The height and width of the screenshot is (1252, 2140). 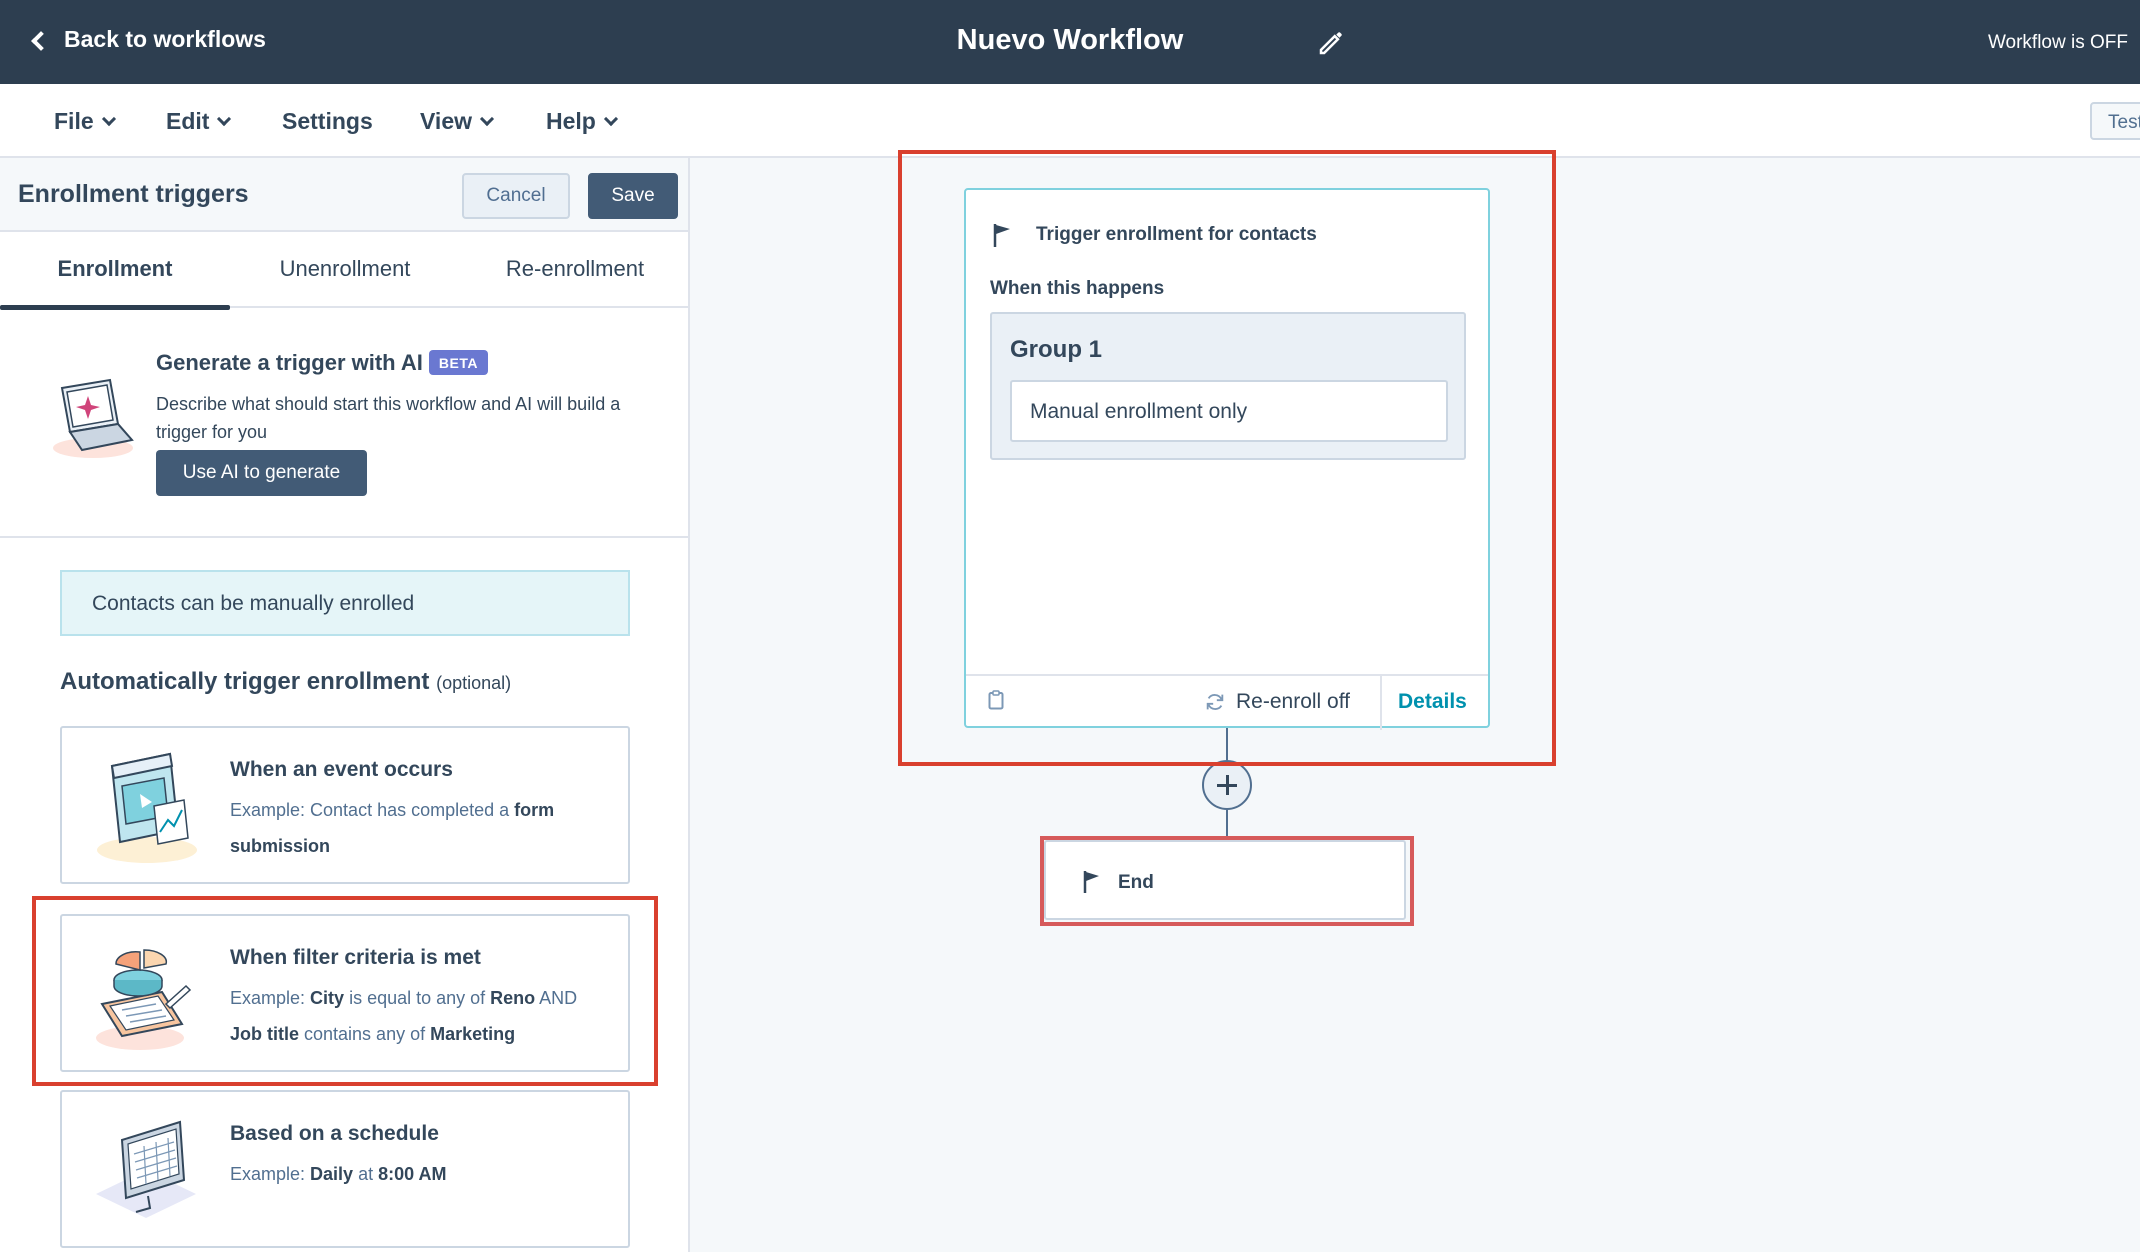 I want to click on monitor-calendar-icon, so click(x=146, y=1169).